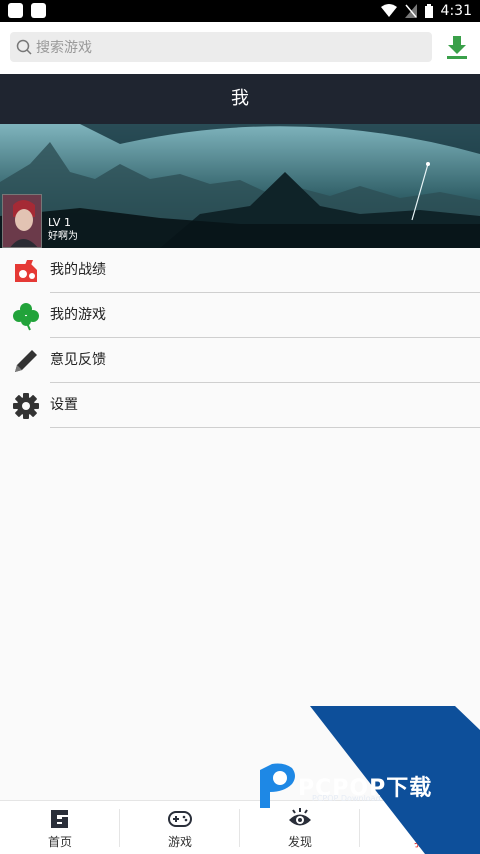 Image resolution: width=480 pixels, height=854 pixels. I want to click on username: 好啊为, so click(63, 236).